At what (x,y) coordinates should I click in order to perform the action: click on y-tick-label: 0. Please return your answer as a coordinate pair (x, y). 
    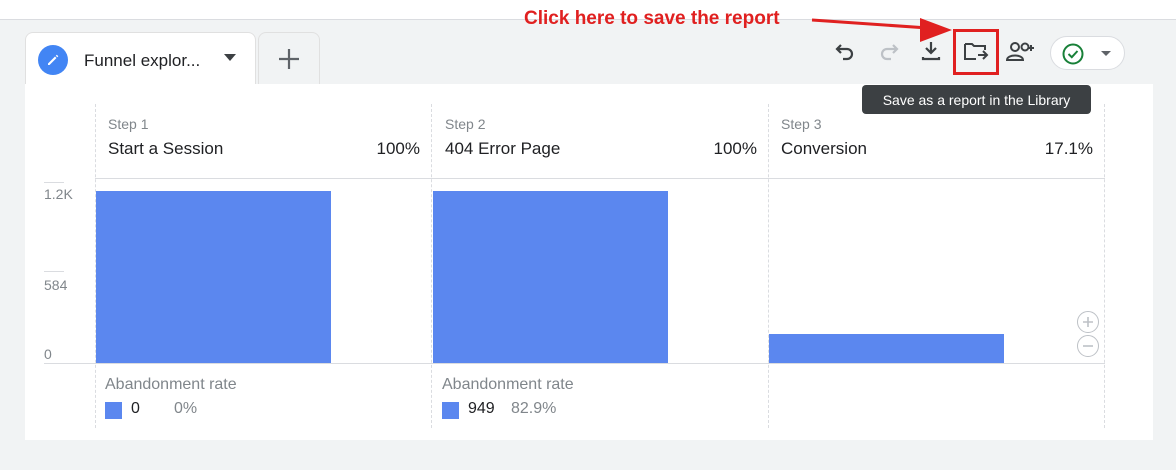
    Looking at the image, I should click on (48, 354).